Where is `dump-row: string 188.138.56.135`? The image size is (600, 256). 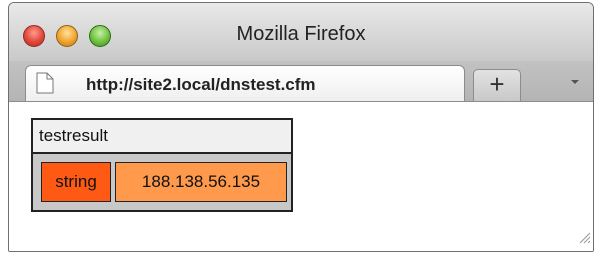
dump-row: string 188.138.56.135 is located at coordinates (162, 183).